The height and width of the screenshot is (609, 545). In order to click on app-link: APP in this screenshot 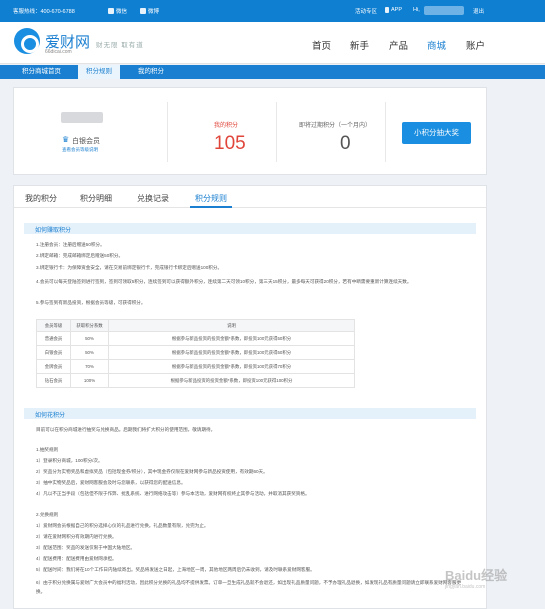, I will do `click(393, 10)`.